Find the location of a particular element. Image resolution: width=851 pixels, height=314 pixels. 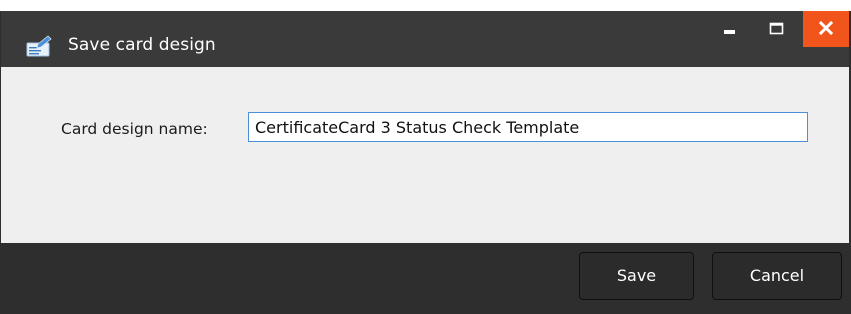

card-design-icon is located at coordinates (39, 46).